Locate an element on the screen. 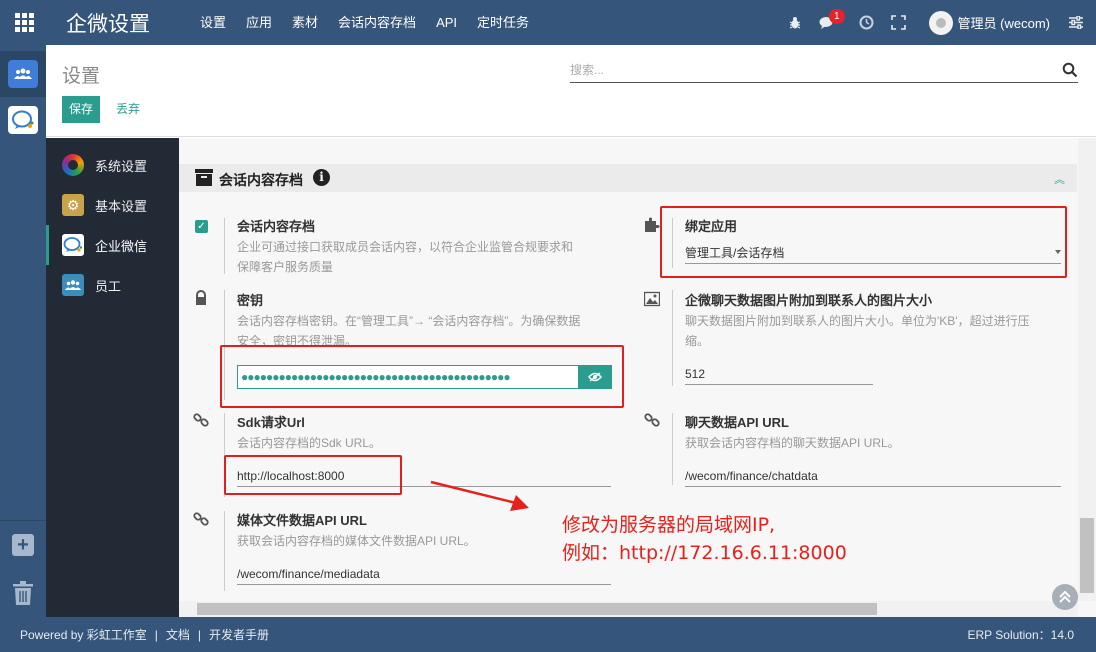 Image resolution: width=1096 pixels, height=652 pixels. setting-desc: 企业可通过接口获取成员会话内容，以符合企业监管合规要求和 保障客户服务质量 is located at coordinates (405, 257).